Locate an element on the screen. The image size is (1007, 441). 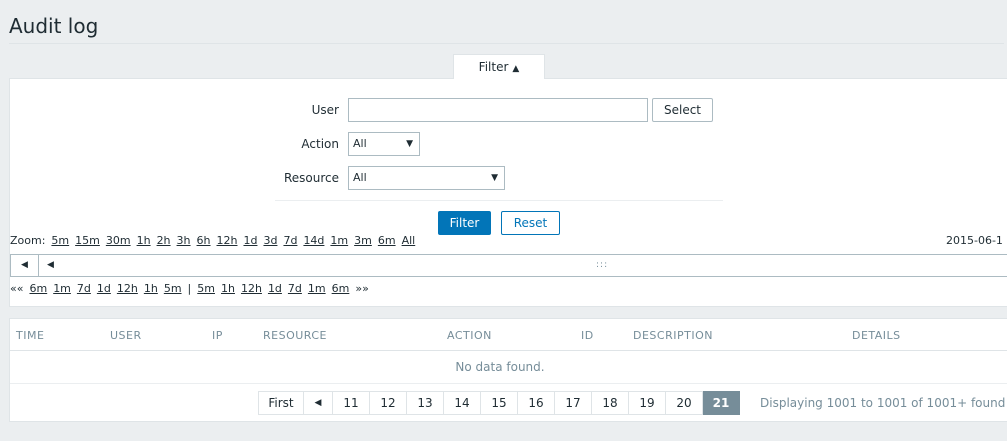
period-navigation: «« 6m 1m 7d 1d 12h 1h 5m | 5m 1h 12h 1d 7d 1m 6m»» is located at coordinates (189, 288).